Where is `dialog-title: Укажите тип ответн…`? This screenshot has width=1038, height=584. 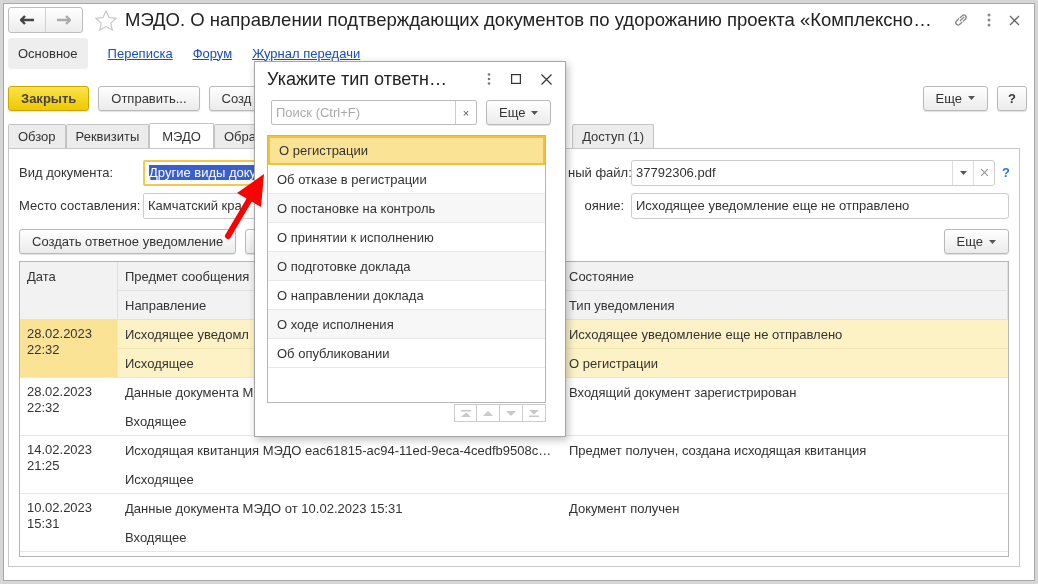 dialog-title: Укажите тип ответн… is located at coordinates (357, 79).